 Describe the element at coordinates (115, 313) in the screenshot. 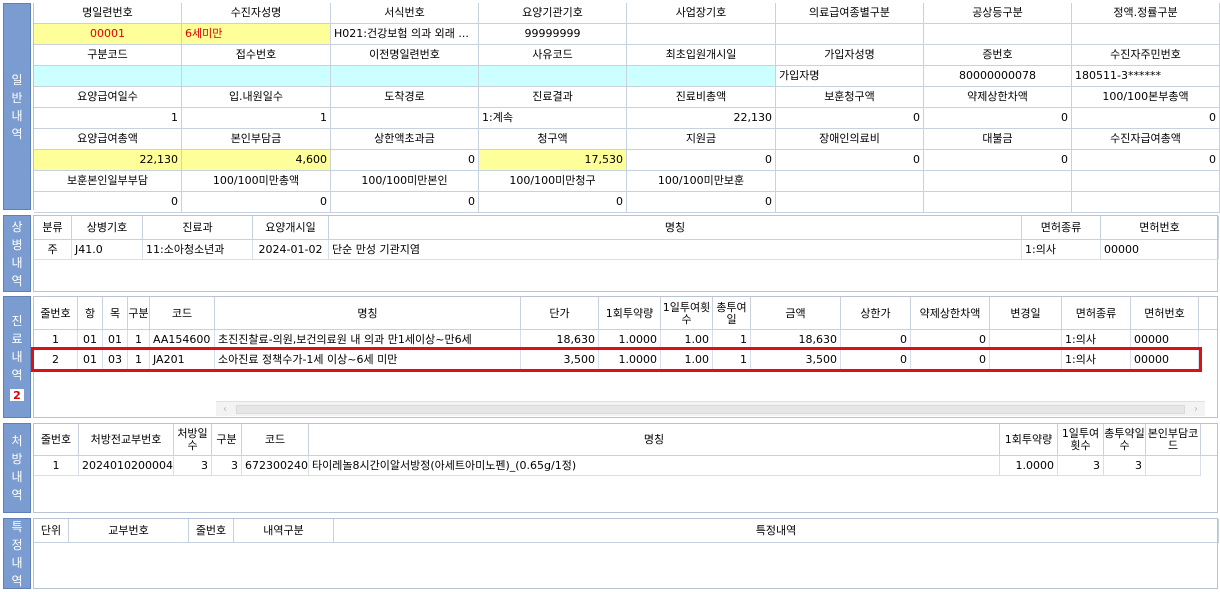

I see `column-header: 목` at that location.